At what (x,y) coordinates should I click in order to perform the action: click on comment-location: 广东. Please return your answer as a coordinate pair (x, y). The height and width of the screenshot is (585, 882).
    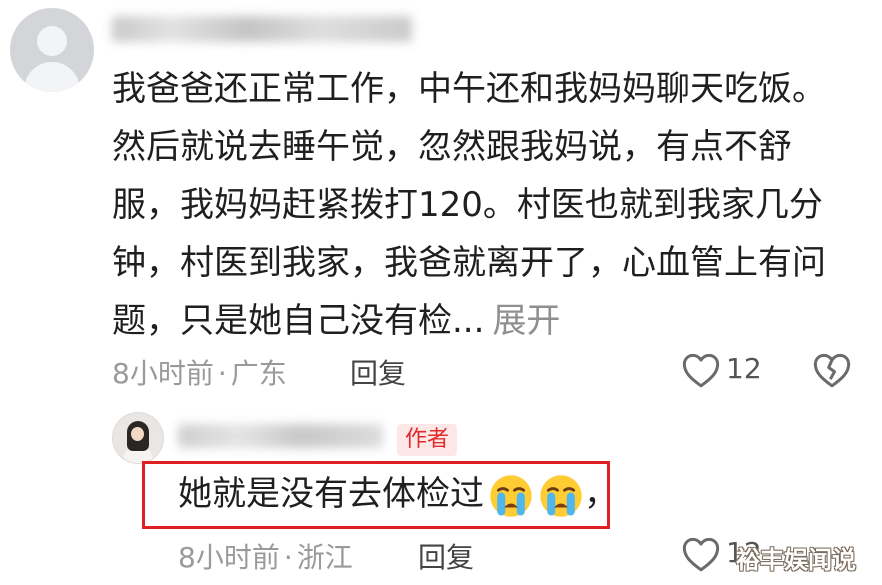
    Looking at the image, I should click on (258, 373).